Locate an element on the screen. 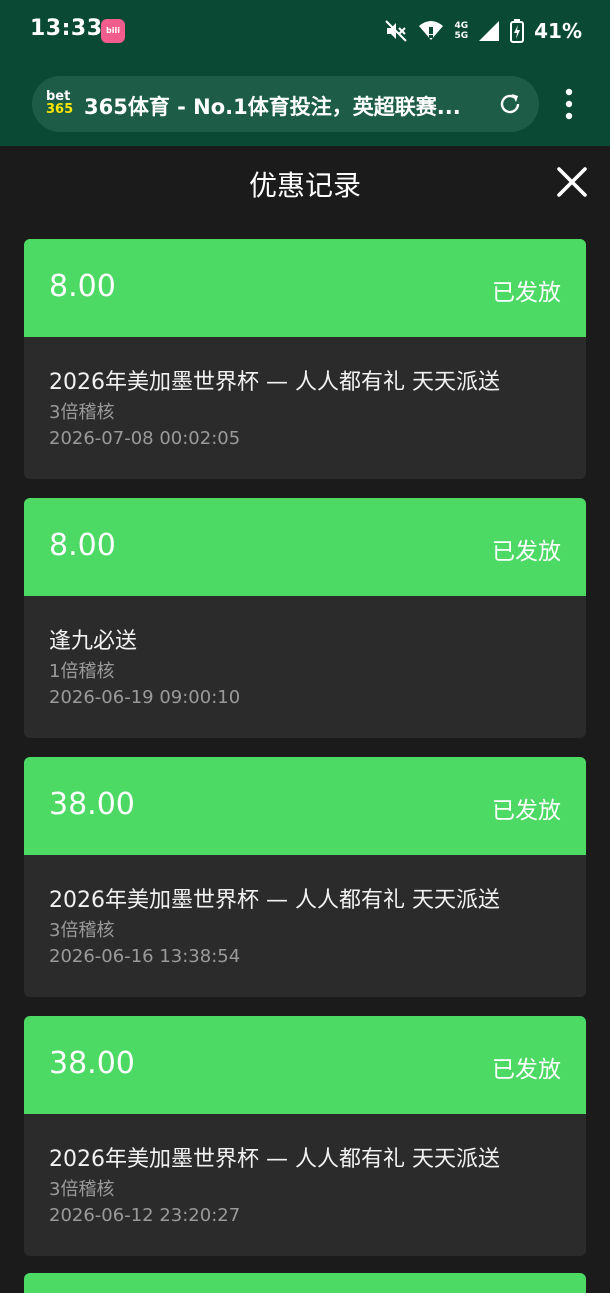  close-icon is located at coordinates (572, 182).